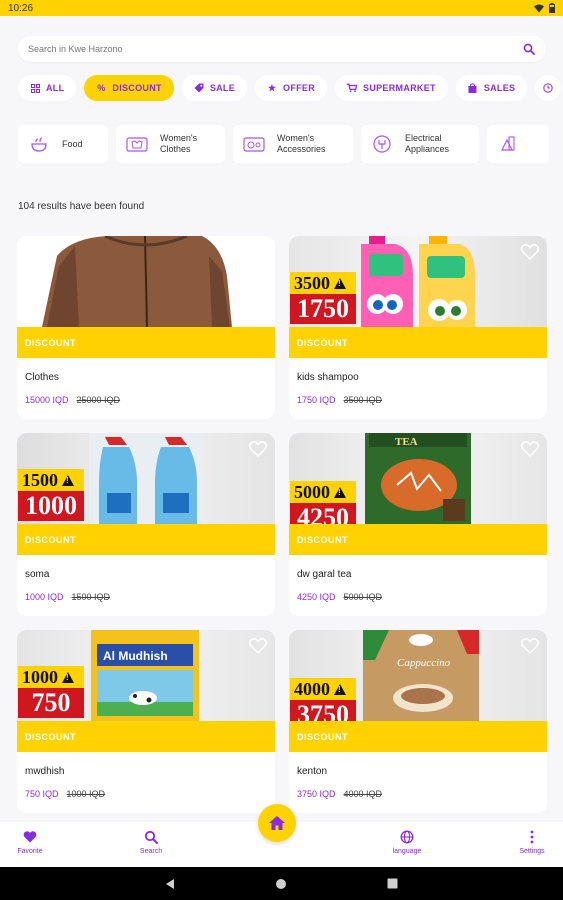 The image size is (563, 900). I want to click on sticker-new-price: 1750, so click(323, 309).